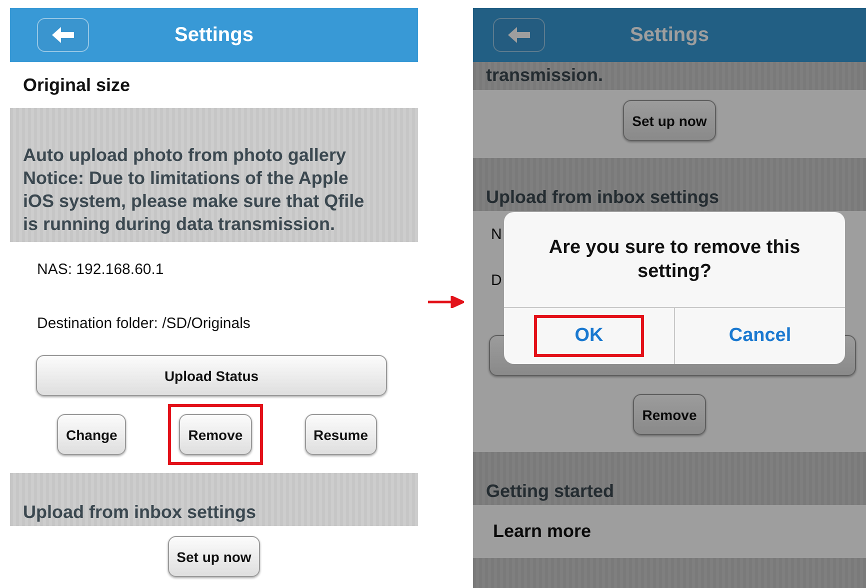 Image resolution: width=866 pixels, height=588 pixels. What do you see at coordinates (589, 336) in the screenshot?
I see `dialog-button: OK` at bounding box center [589, 336].